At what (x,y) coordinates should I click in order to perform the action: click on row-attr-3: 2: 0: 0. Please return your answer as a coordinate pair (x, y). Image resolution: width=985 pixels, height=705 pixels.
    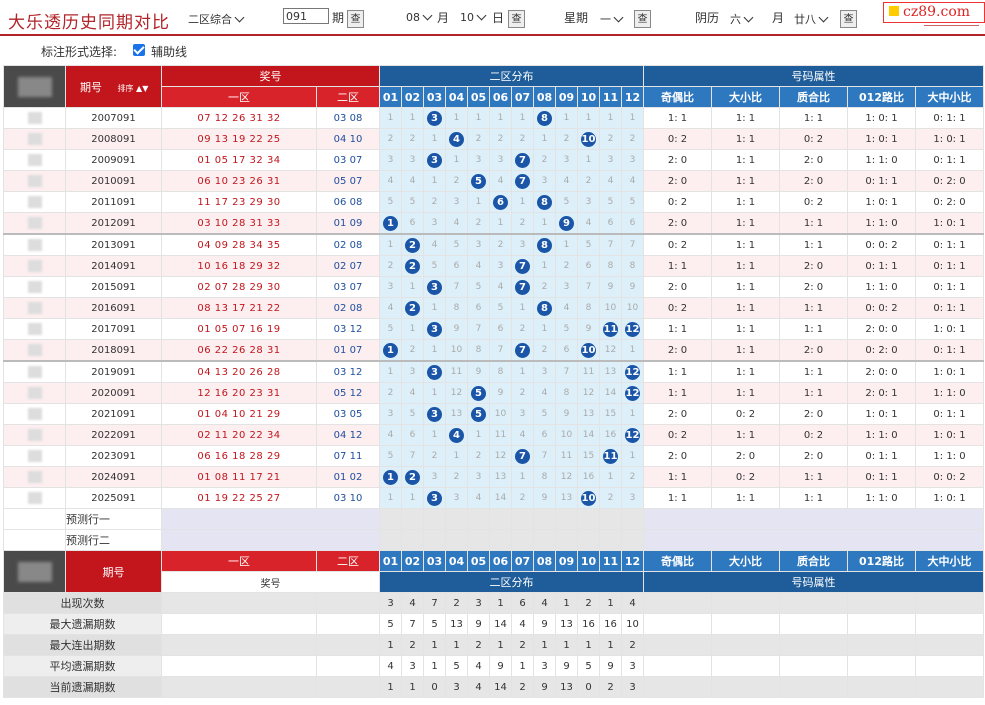
    Looking at the image, I should click on (881, 329).